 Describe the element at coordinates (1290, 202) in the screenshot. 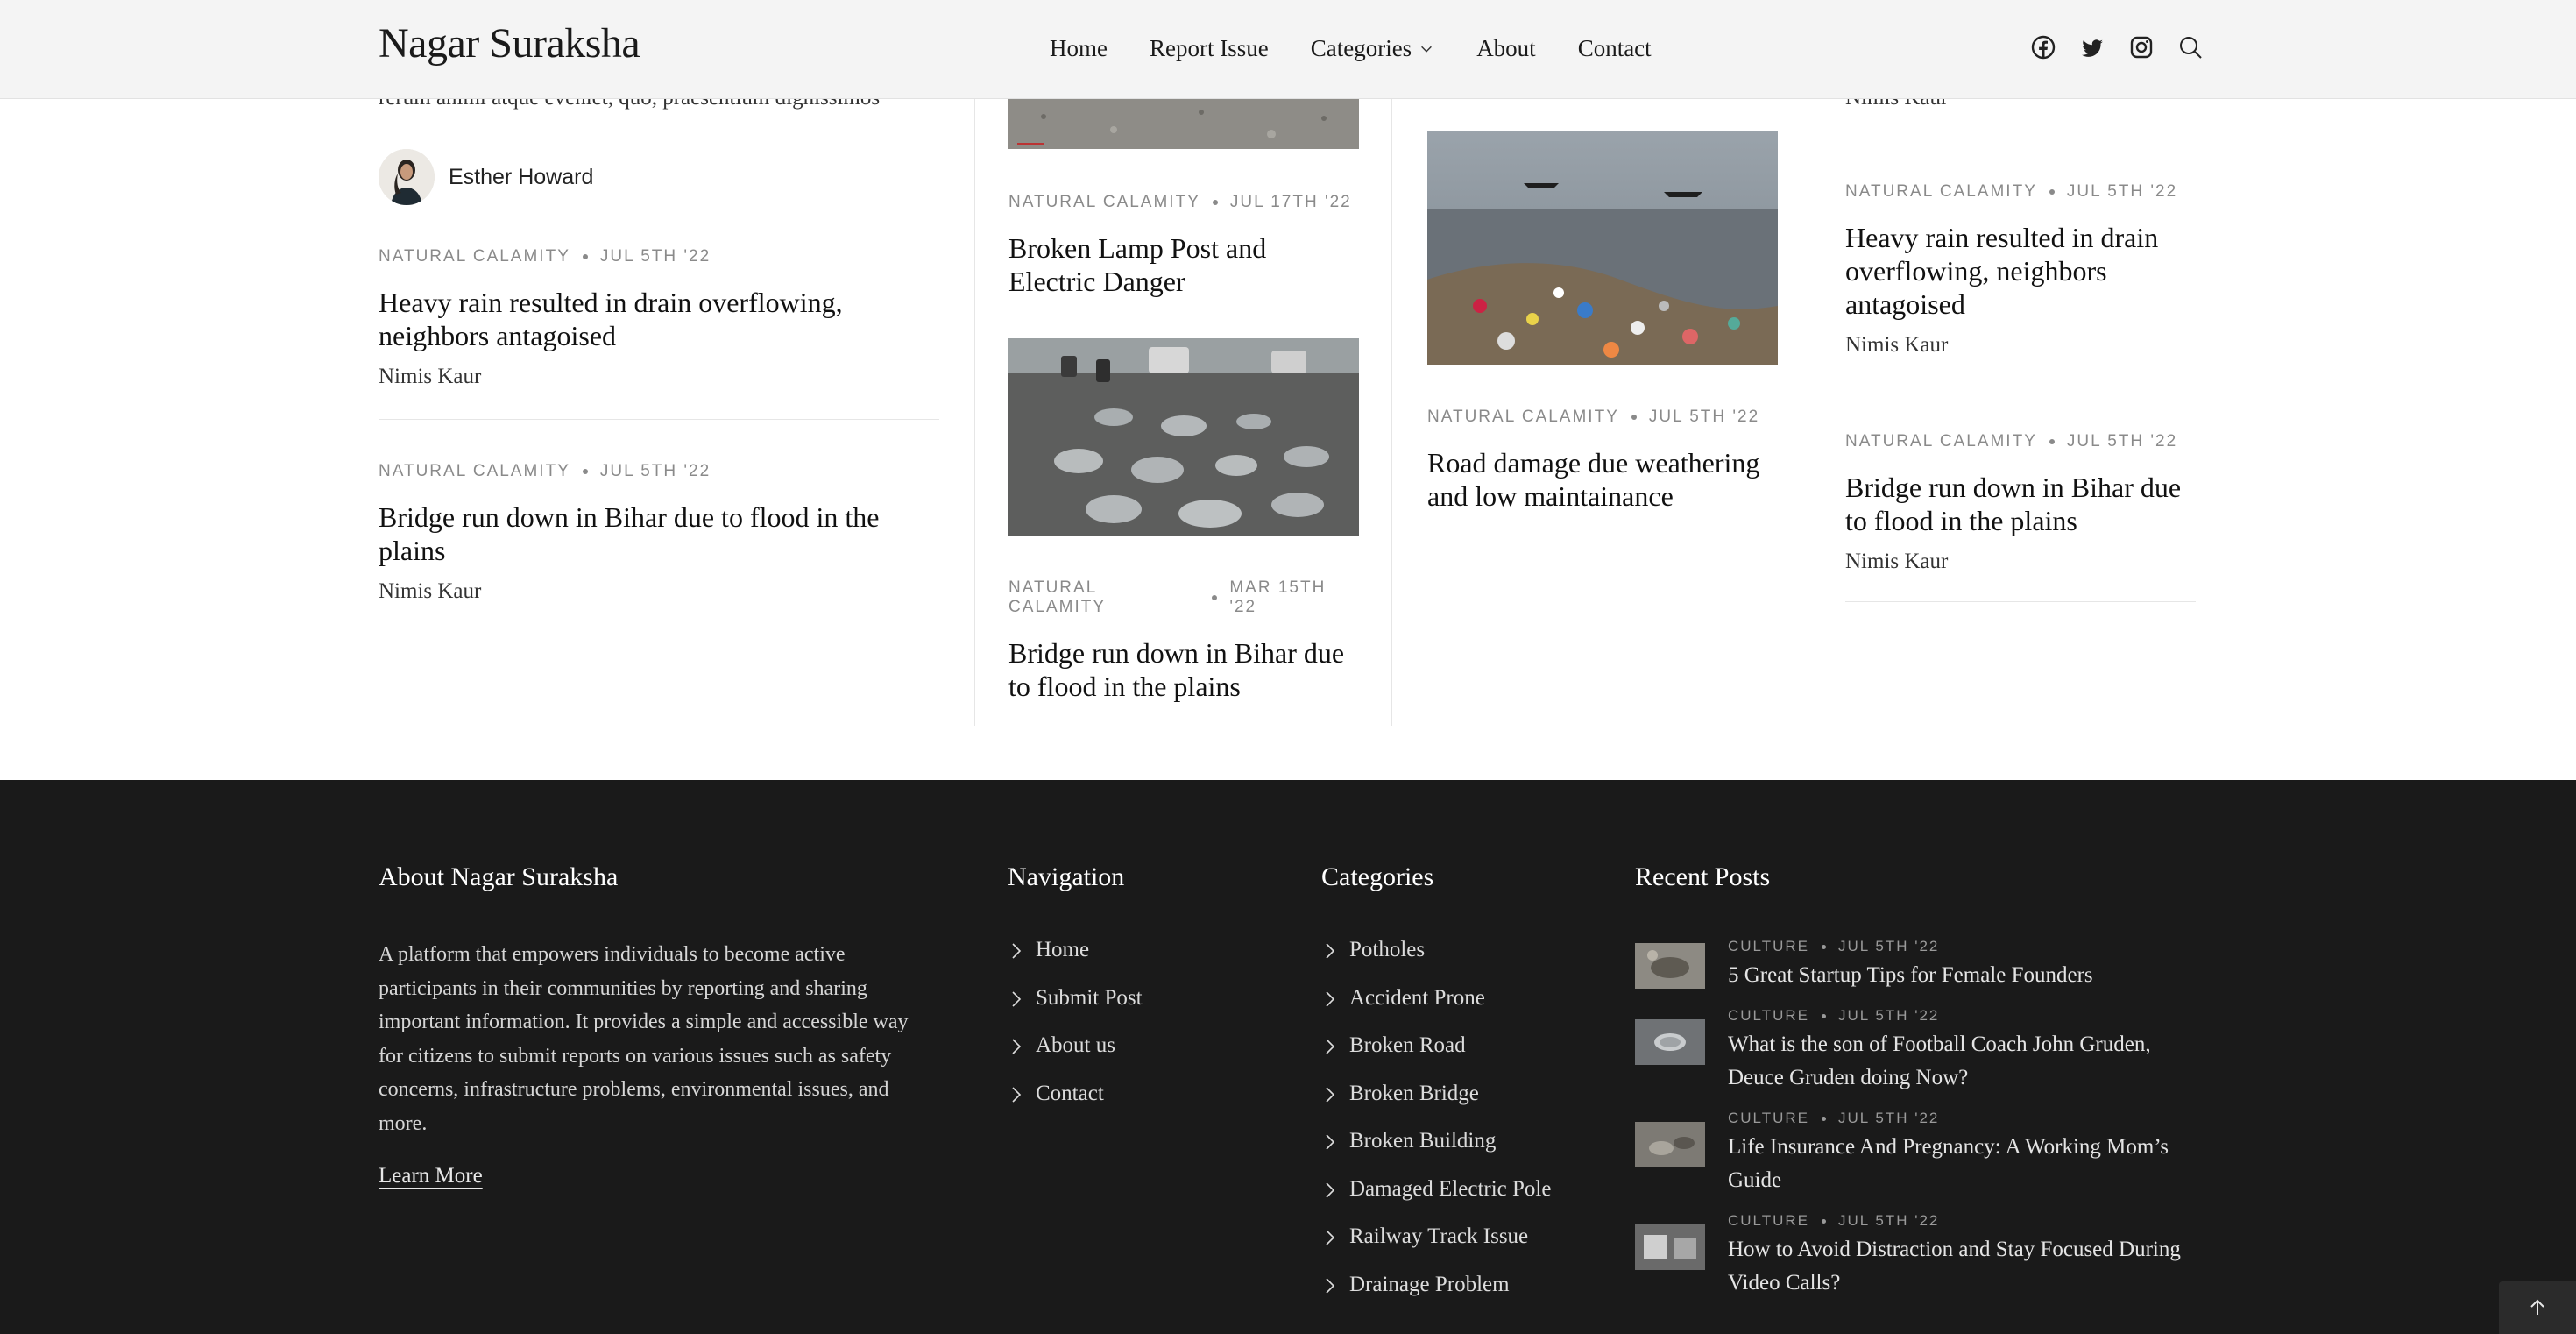

I see `post-date: Jul 17th '22` at that location.